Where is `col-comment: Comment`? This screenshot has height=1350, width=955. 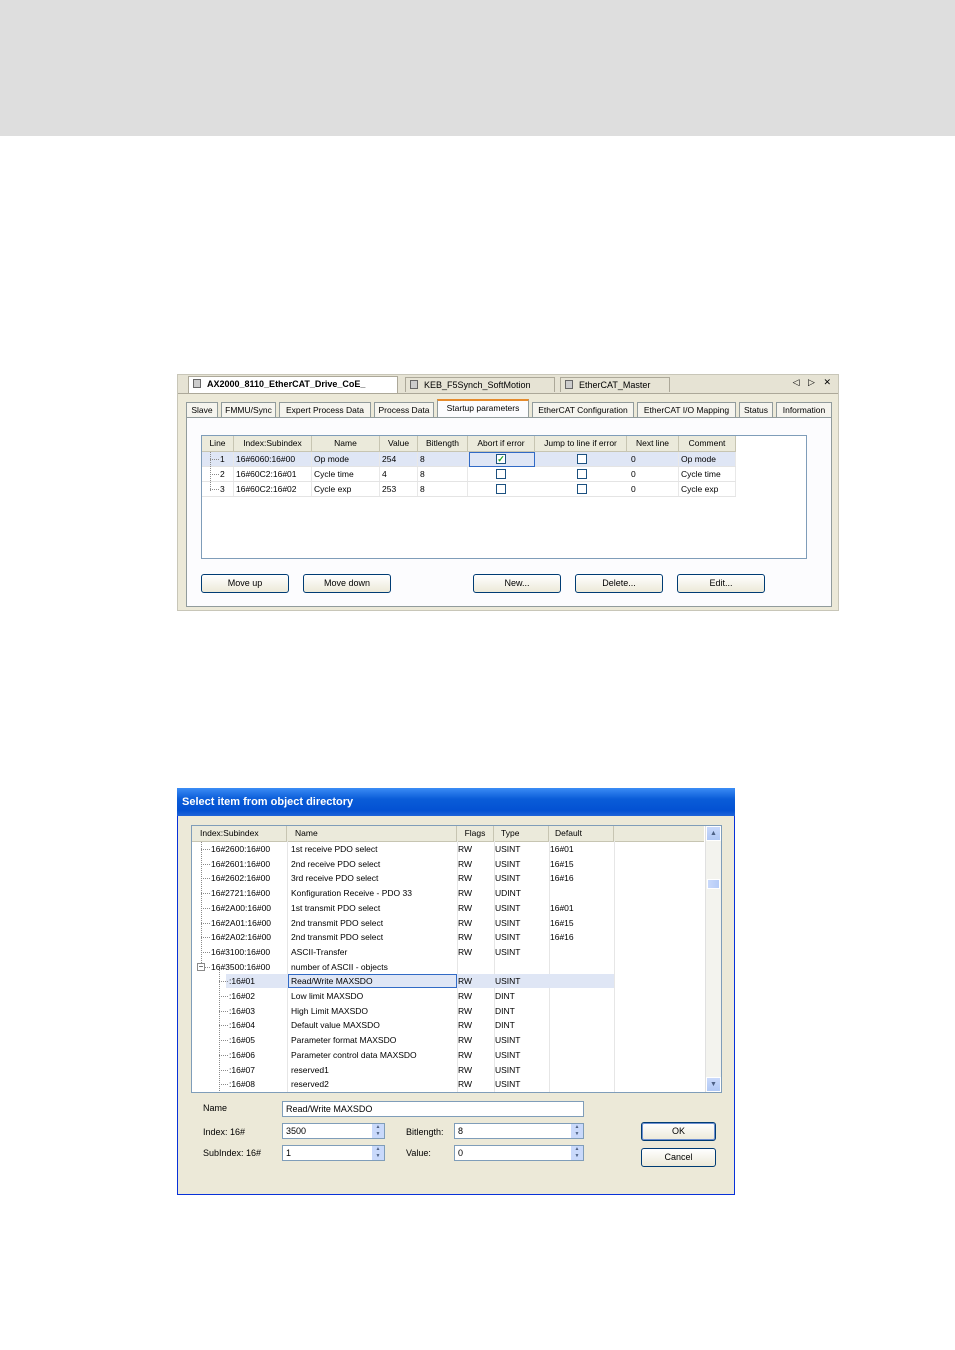 col-comment: Comment is located at coordinates (707, 443).